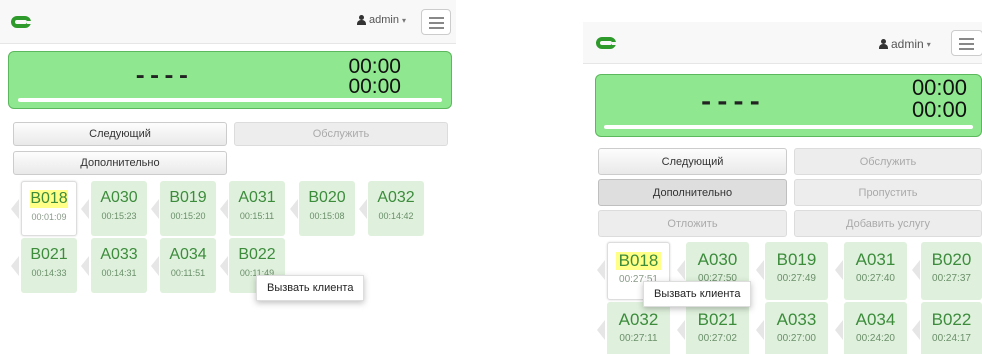 This screenshot has height=354, width=982. I want to click on ticket-tile: B022 00:24:17, so click(951, 328).